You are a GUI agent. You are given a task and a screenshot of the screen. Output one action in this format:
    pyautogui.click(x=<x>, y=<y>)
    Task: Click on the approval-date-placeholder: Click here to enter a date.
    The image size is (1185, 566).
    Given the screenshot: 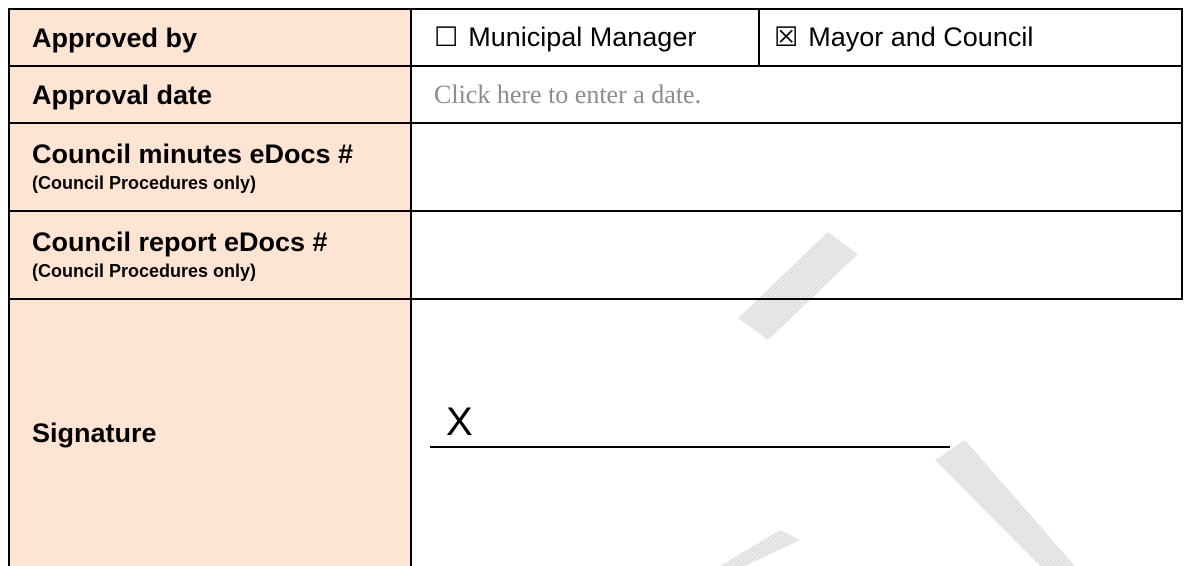 What is the action you would take?
    pyautogui.click(x=567, y=95)
    